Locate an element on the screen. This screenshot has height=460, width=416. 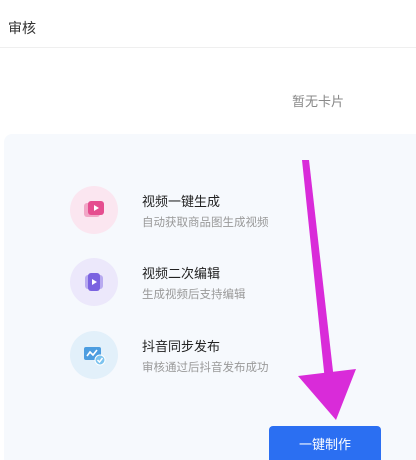
empty-cards-text: 暂无卡片 is located at coordinates (318, 102).